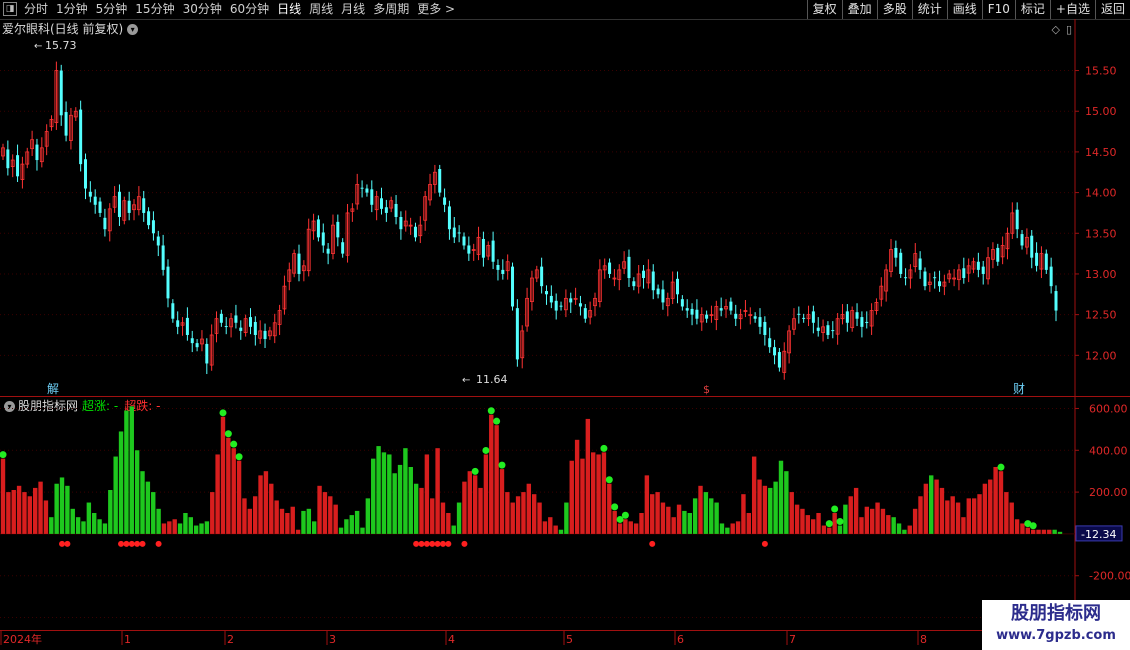  I want to click on low-arrow: ←, so click(466, 380).